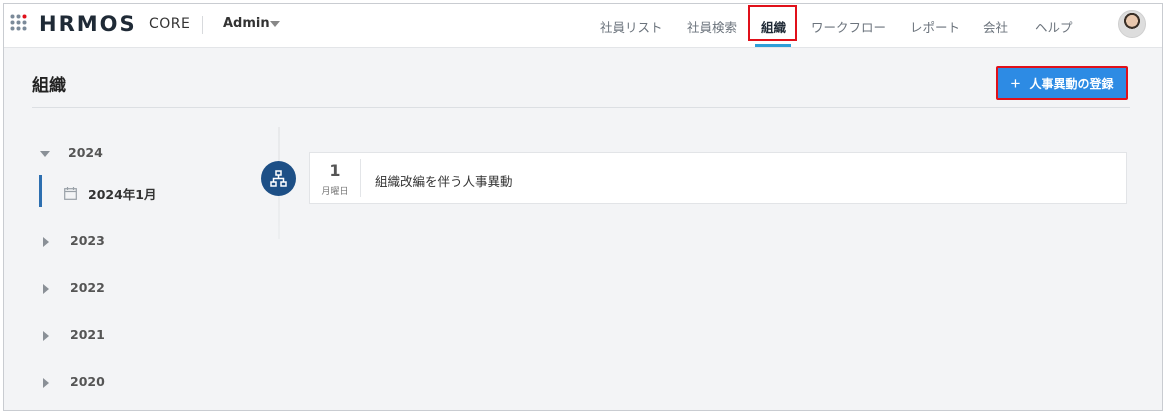 Image resolution: width=1166 pixels, height=414 pixels. Describe the element at coordinates (88, 24) in the screenshot. I see `app-logo: HRMOS` at that location.